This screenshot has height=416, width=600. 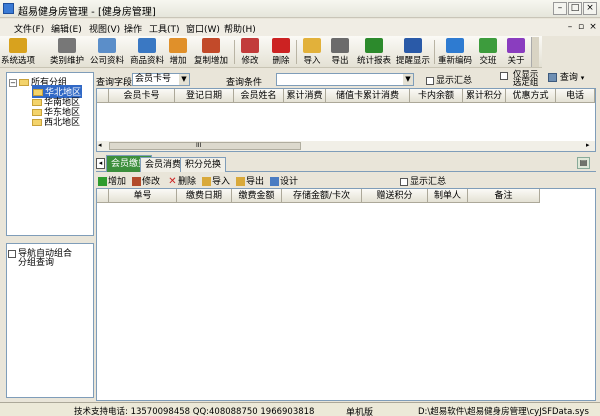 What do you see at coordinates (368, 96) in the screenshot?
I see `column-header: 储值卡累计消费` at bounding box center [368, 96].